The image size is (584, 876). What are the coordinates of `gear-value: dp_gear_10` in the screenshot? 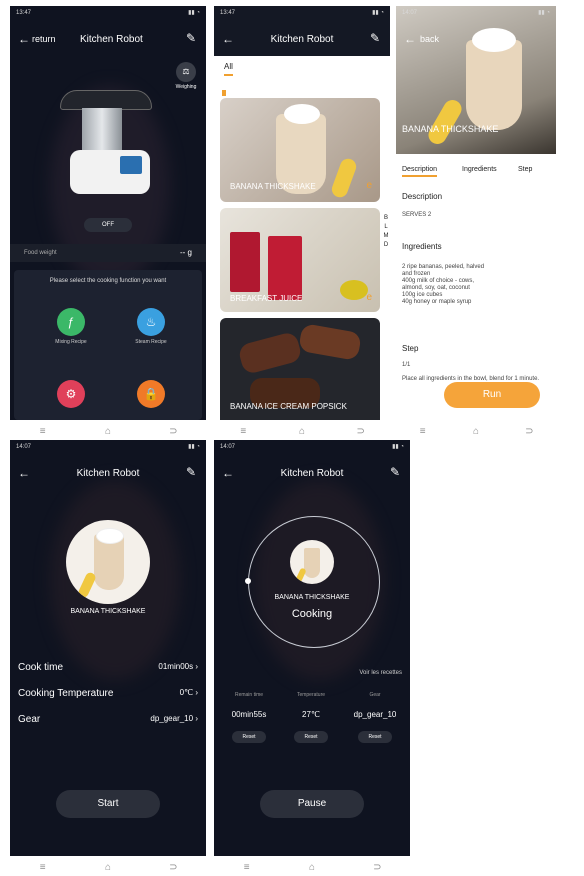 It's located at (375, 714).